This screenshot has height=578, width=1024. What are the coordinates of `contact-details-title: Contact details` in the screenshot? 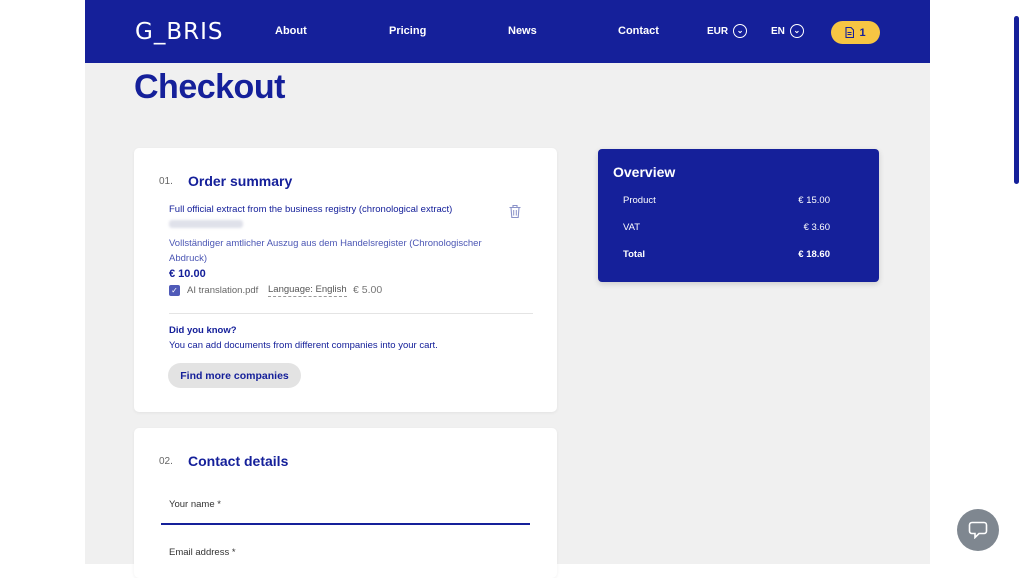 It's located at (238, 461).